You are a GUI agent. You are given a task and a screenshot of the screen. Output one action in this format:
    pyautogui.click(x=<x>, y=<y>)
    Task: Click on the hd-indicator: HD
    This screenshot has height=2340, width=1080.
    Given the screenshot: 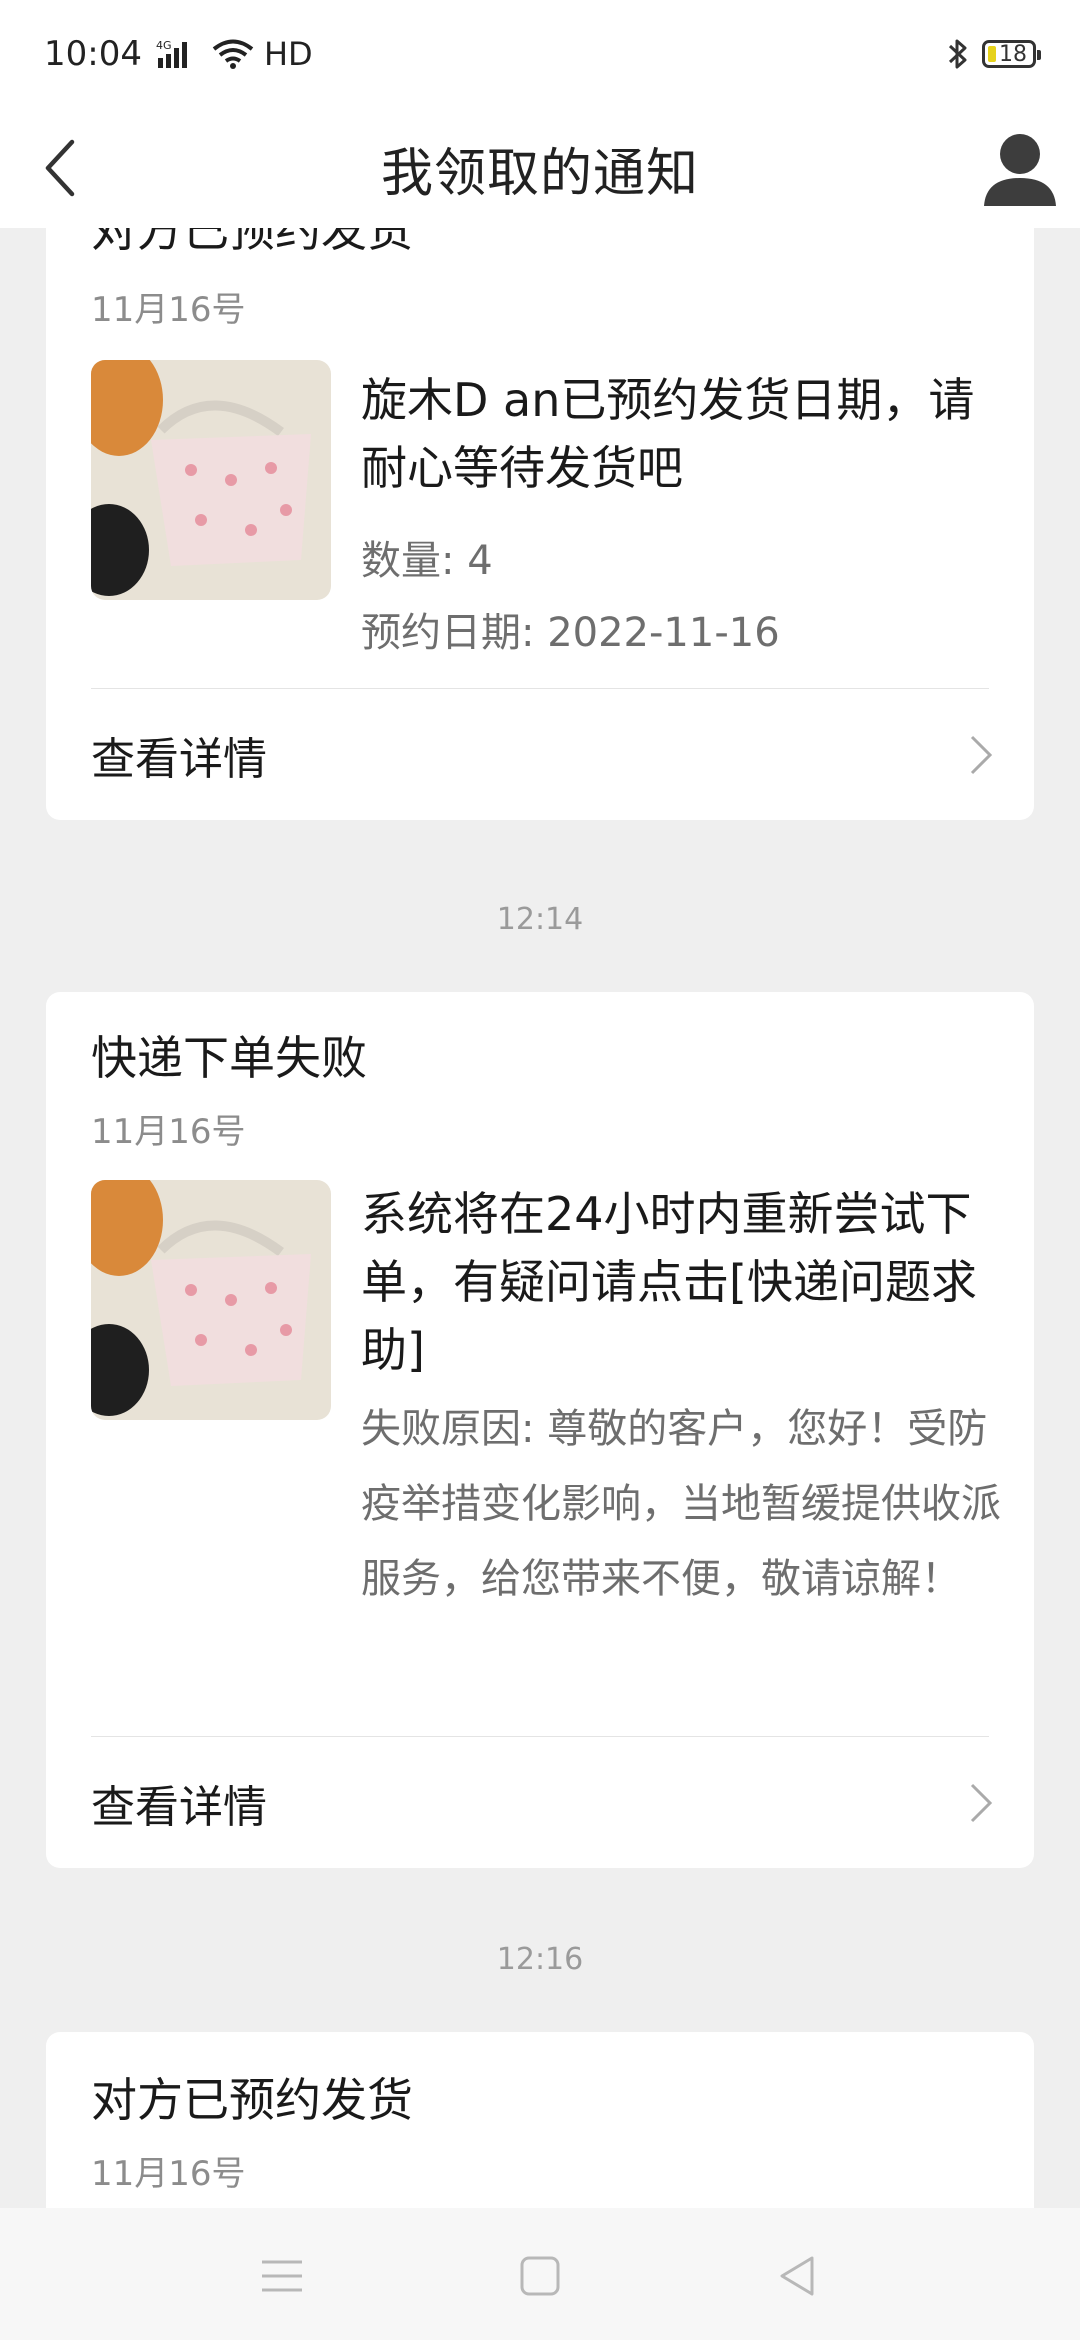 What is the action you would take?
    pyautogui.click(x=288, y=54)
    